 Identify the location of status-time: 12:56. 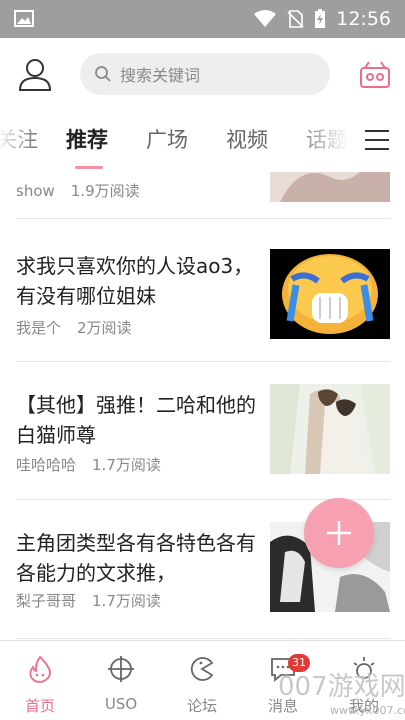
(363, 19).